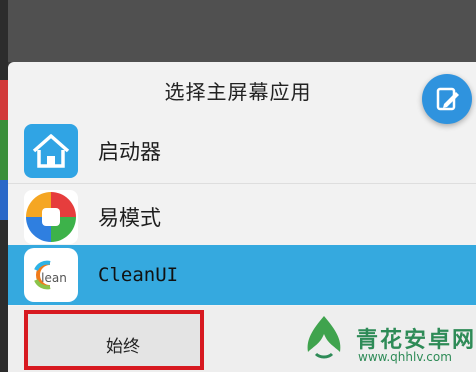 This screenshot has height=372, width=476. I want to click on always-button-label: 始终, so click(123, 347).